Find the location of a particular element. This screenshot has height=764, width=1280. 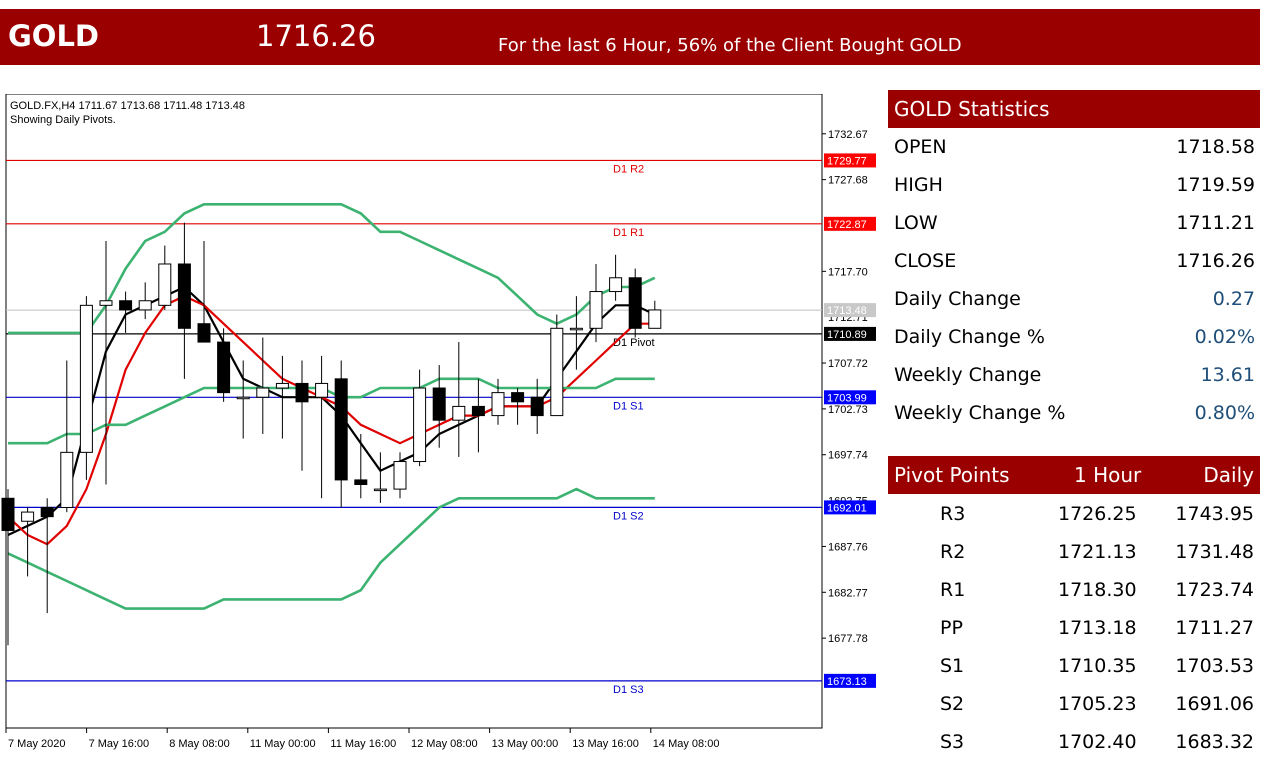

x-tick-label: 13 May 00:00 is located at coordinates (525, 744).